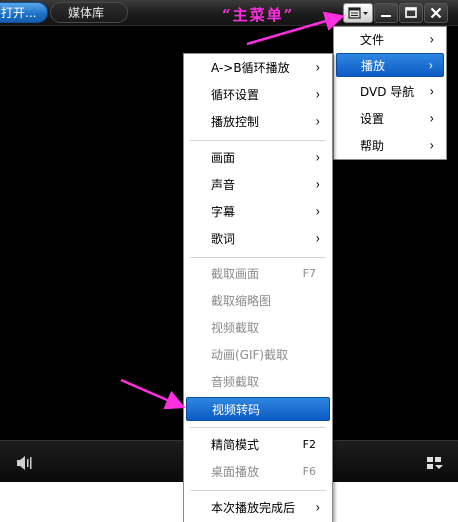 This screenshot has height=522, width=458. I want to click on menu-item-compact-mode: 精简模式 F2, so click(258, 445).